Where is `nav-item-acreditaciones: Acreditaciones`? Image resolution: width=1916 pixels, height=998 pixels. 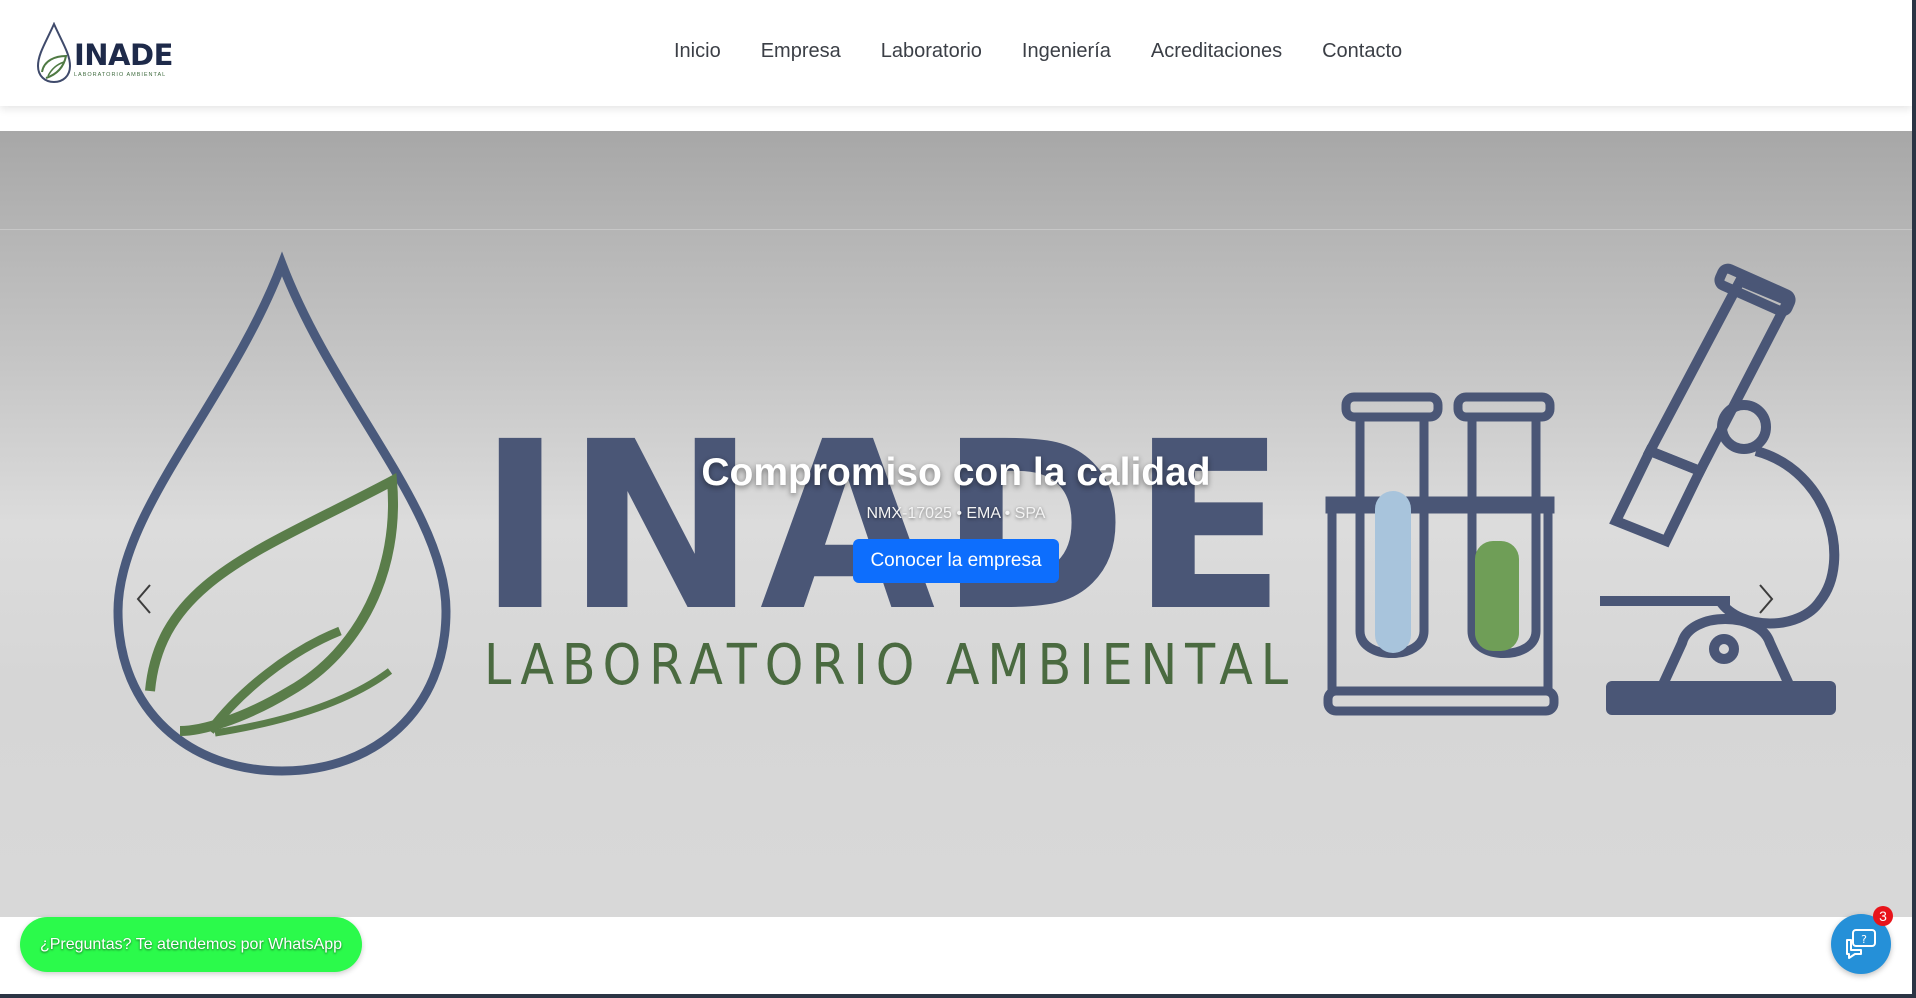 nav-item-acreditaciones: Acreditaciones is located at coordinates (1216, 51).